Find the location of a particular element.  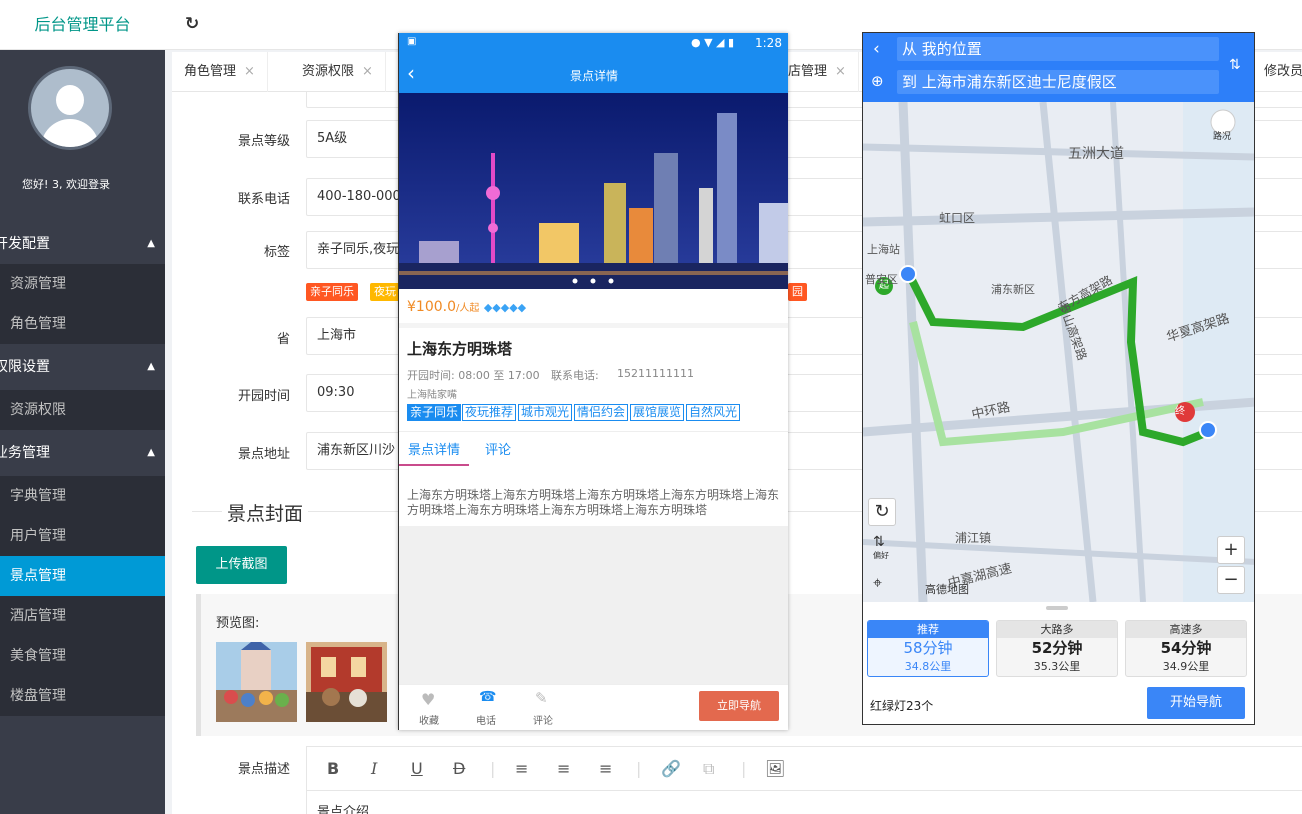

route-distance: 34.8公里 is located at coordinates (928, 666).